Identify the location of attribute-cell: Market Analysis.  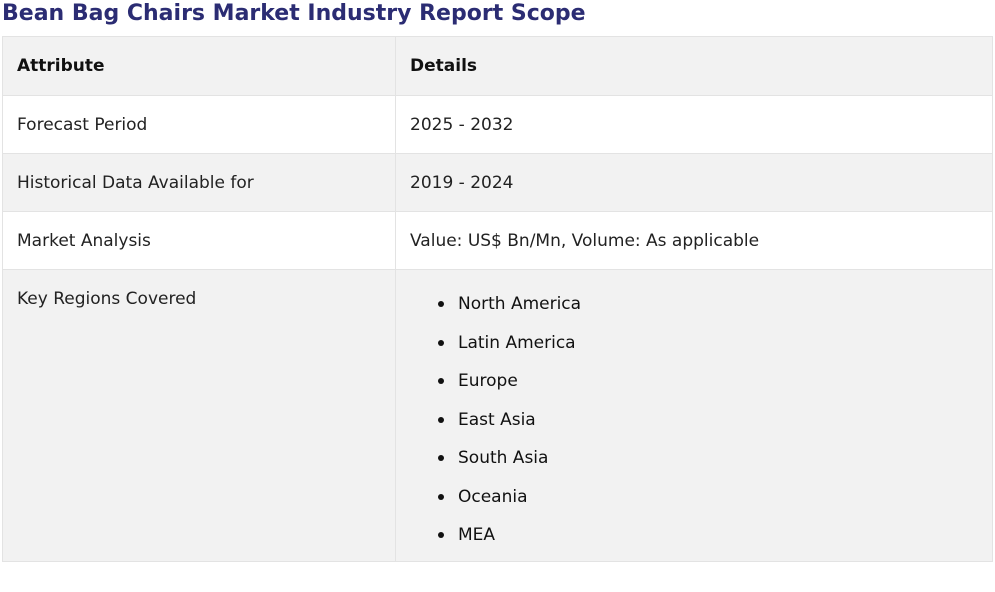
(199, 240).